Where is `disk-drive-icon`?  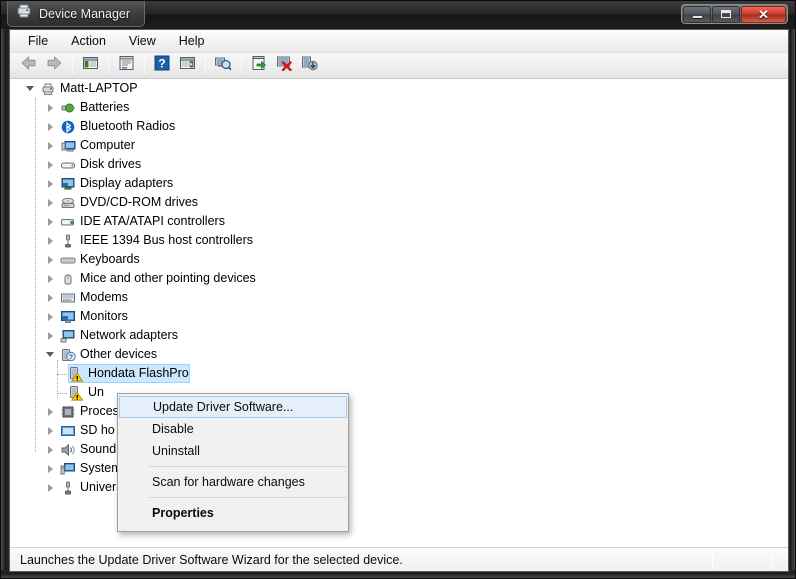
disk-drive-icon is located at coordinates (68, 165).